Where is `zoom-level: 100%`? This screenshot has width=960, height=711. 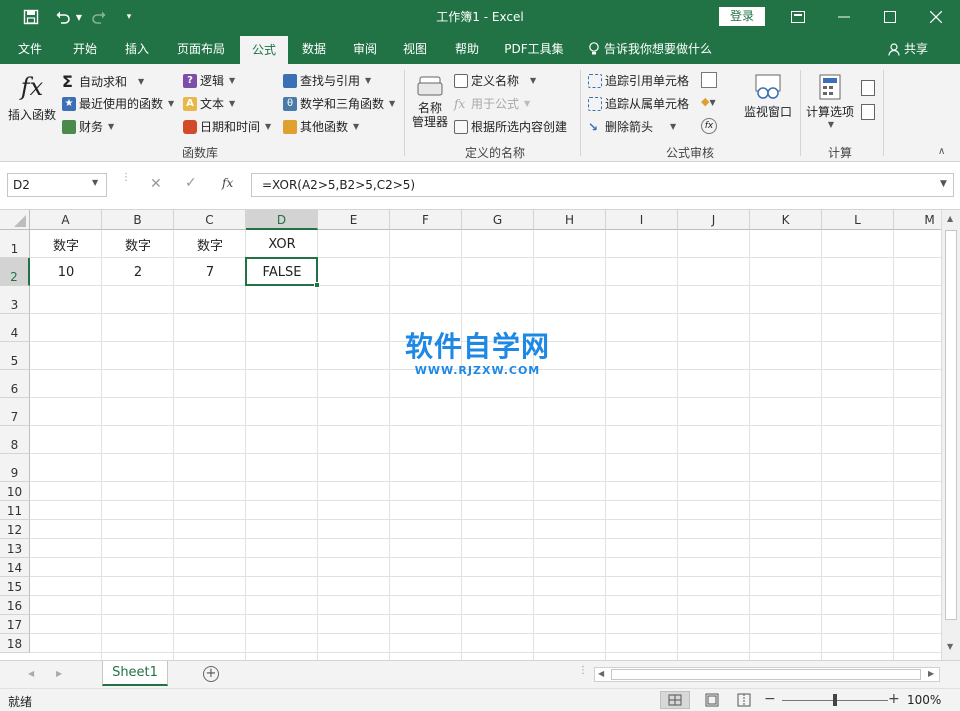
zoom-level: 100% is located at coordinates (924, 700).